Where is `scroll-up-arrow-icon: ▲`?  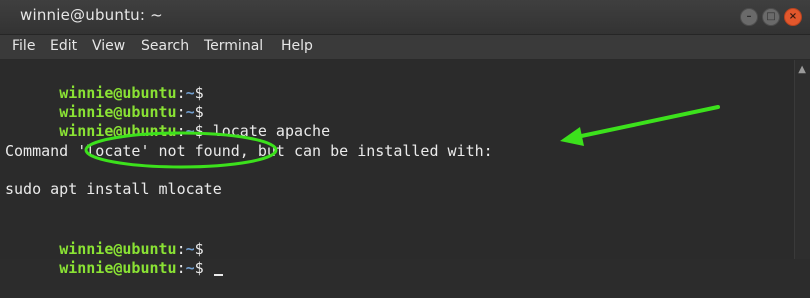 scroll-up-arrow-icon: ▲ is located at coordinates (802, 69).